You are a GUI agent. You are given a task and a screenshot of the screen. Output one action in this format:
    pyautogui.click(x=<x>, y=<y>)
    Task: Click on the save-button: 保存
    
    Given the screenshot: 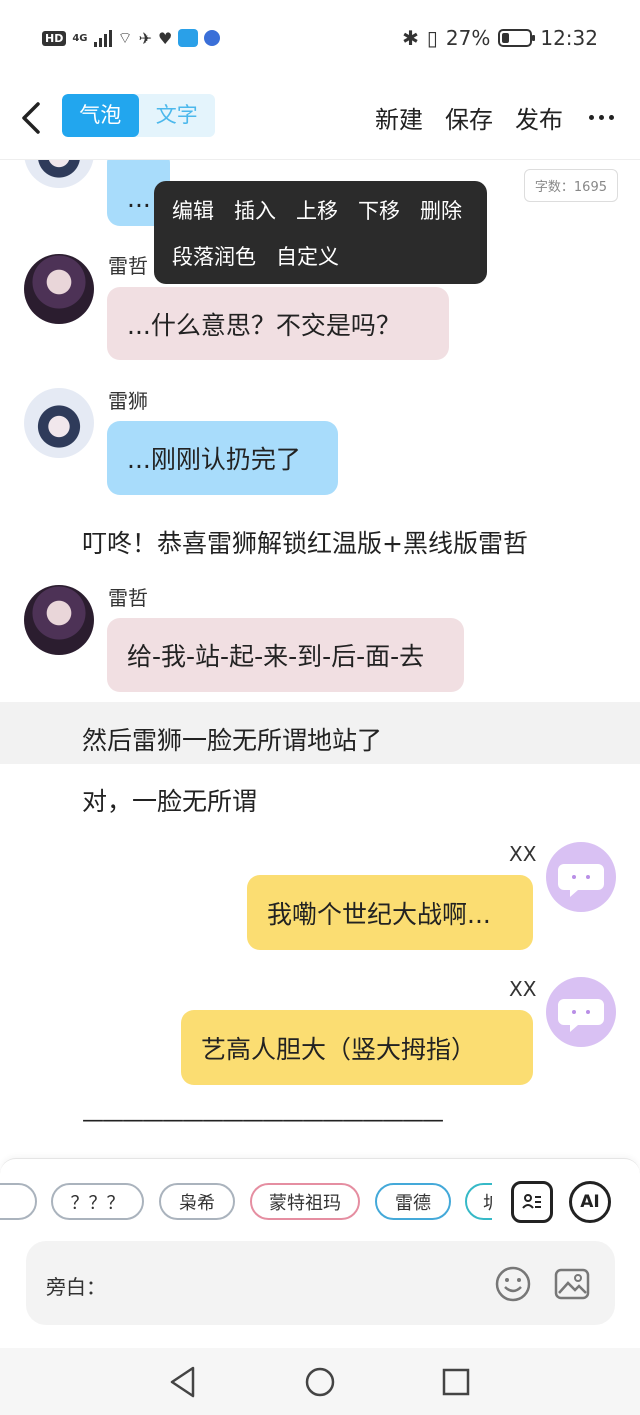 What is the action you would take?
    pyautogui.click(x=469, y=117)
    